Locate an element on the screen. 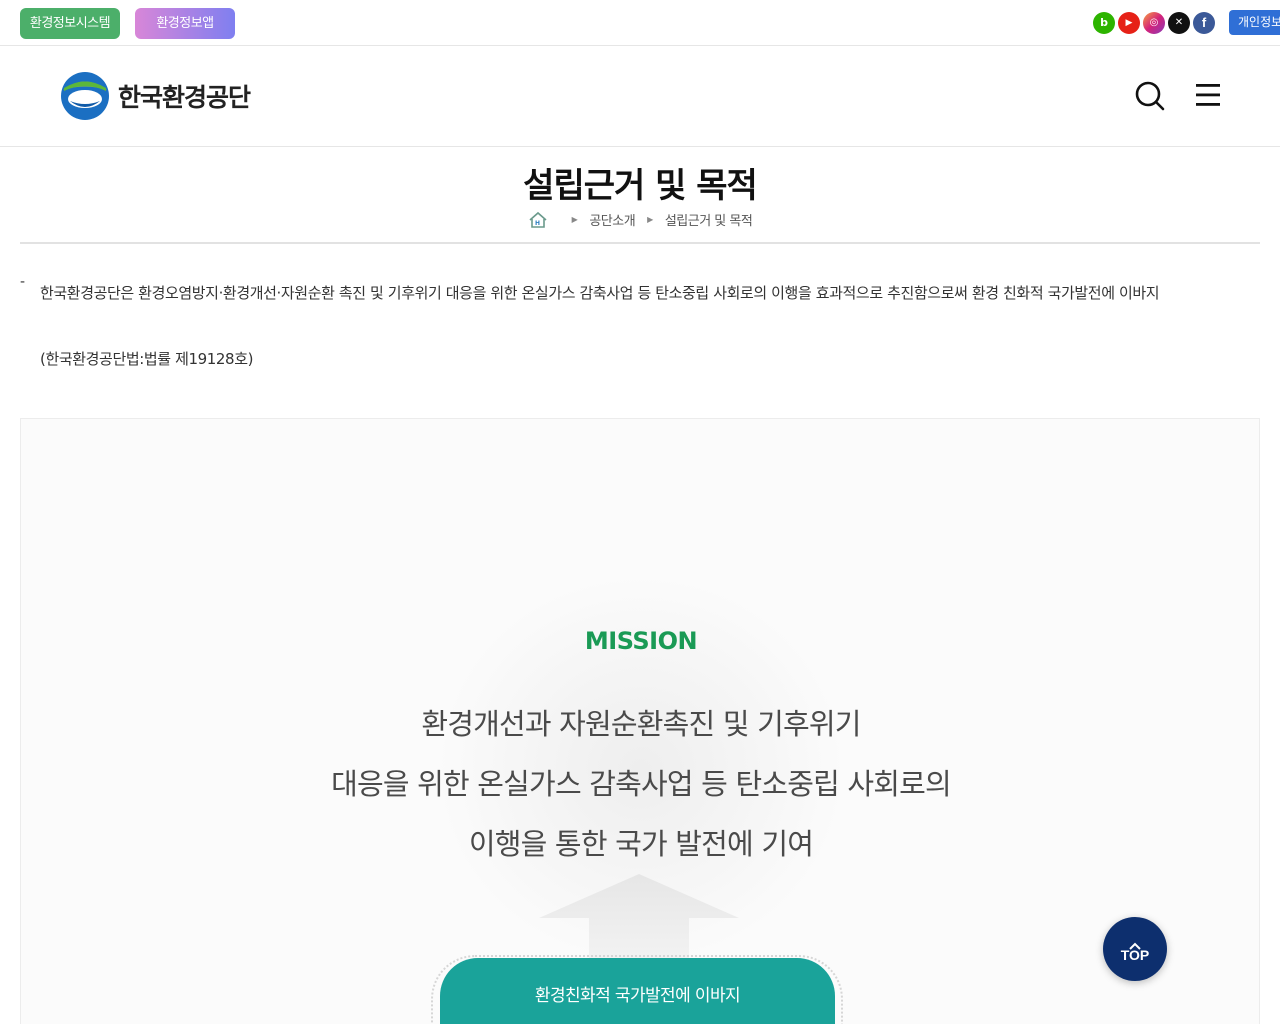 This screenshot has height=1024, width=1280. home-icon: H is located at coordinates (538, 220).